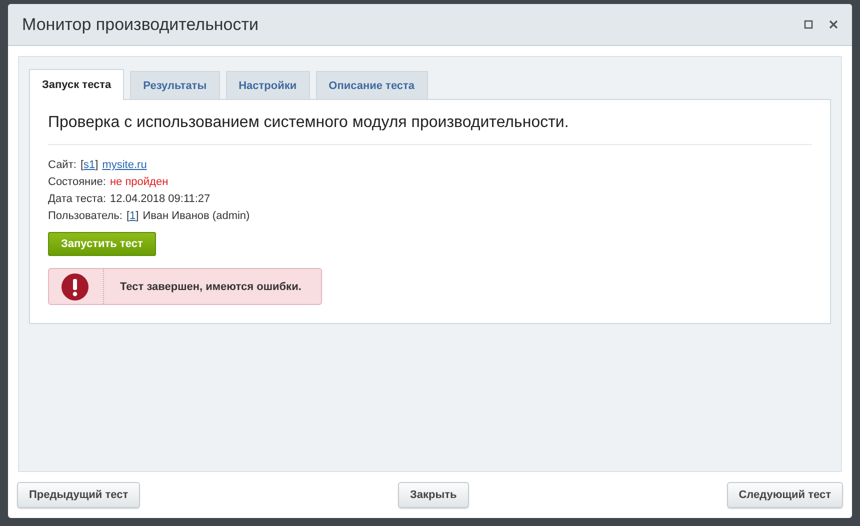  Describe the element at coordinates (433, 495) in the screenshot. I see `footer-button: Закрыть` at that location.